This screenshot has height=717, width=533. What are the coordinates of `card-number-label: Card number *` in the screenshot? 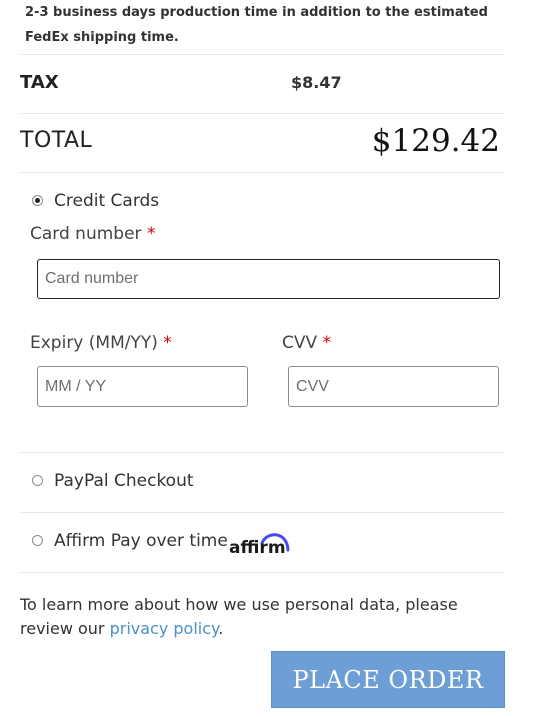 It's located at (92, 234).